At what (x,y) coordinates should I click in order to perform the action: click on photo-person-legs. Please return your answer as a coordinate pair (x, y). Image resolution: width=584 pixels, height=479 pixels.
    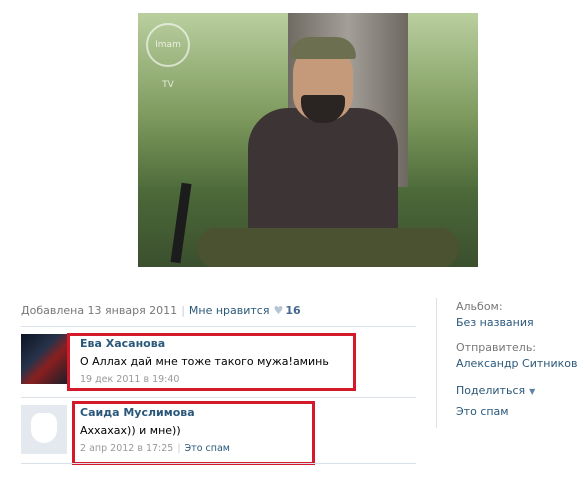
    Looking at the image, I should click on (328, 247).